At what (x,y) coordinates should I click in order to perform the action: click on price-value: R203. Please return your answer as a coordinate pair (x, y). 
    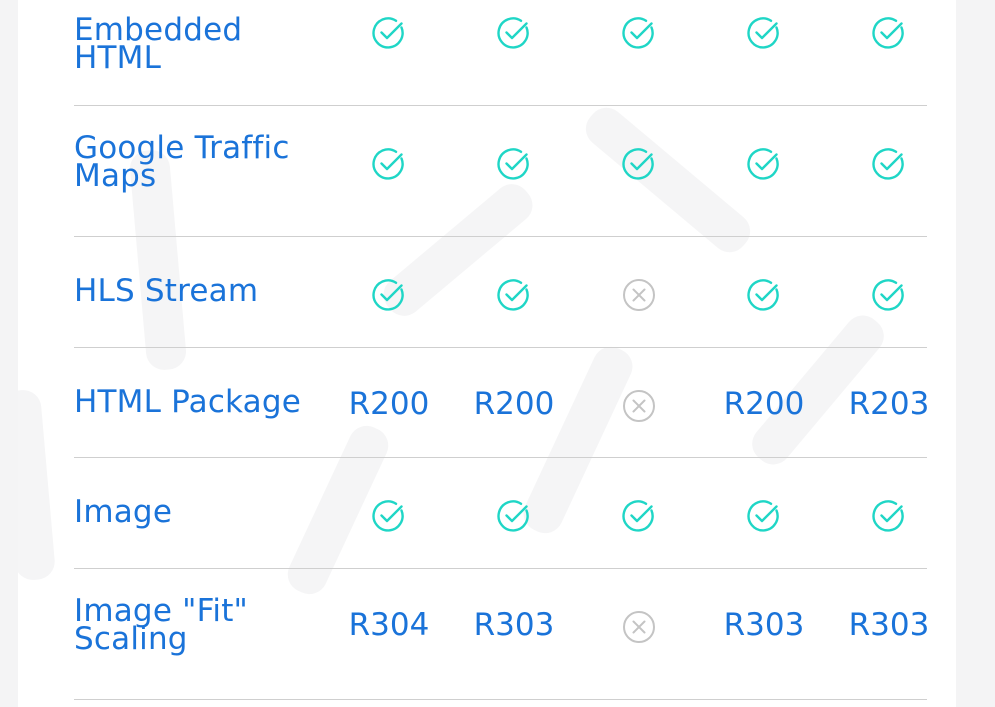
    Looking at the image, I should click on (889, 404).